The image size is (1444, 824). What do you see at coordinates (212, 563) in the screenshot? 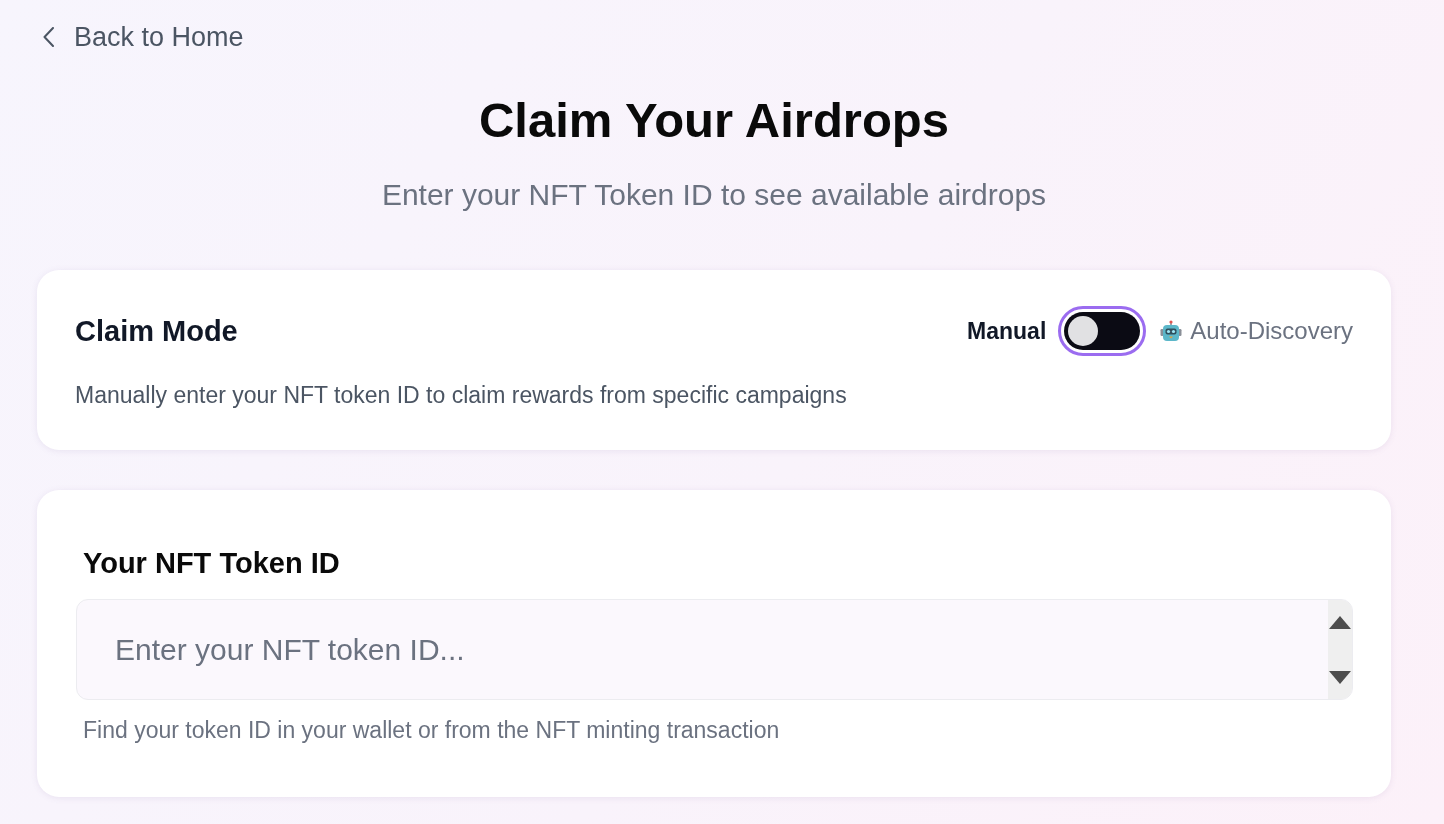
I see `field-label: Your NFT Token ID` at bounding box center [212, 563].